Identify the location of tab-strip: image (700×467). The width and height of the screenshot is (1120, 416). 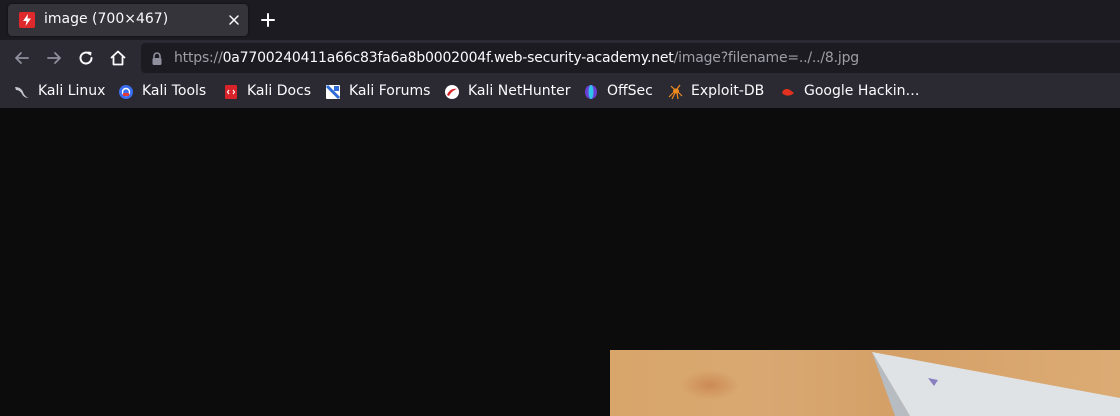
(560, 20).